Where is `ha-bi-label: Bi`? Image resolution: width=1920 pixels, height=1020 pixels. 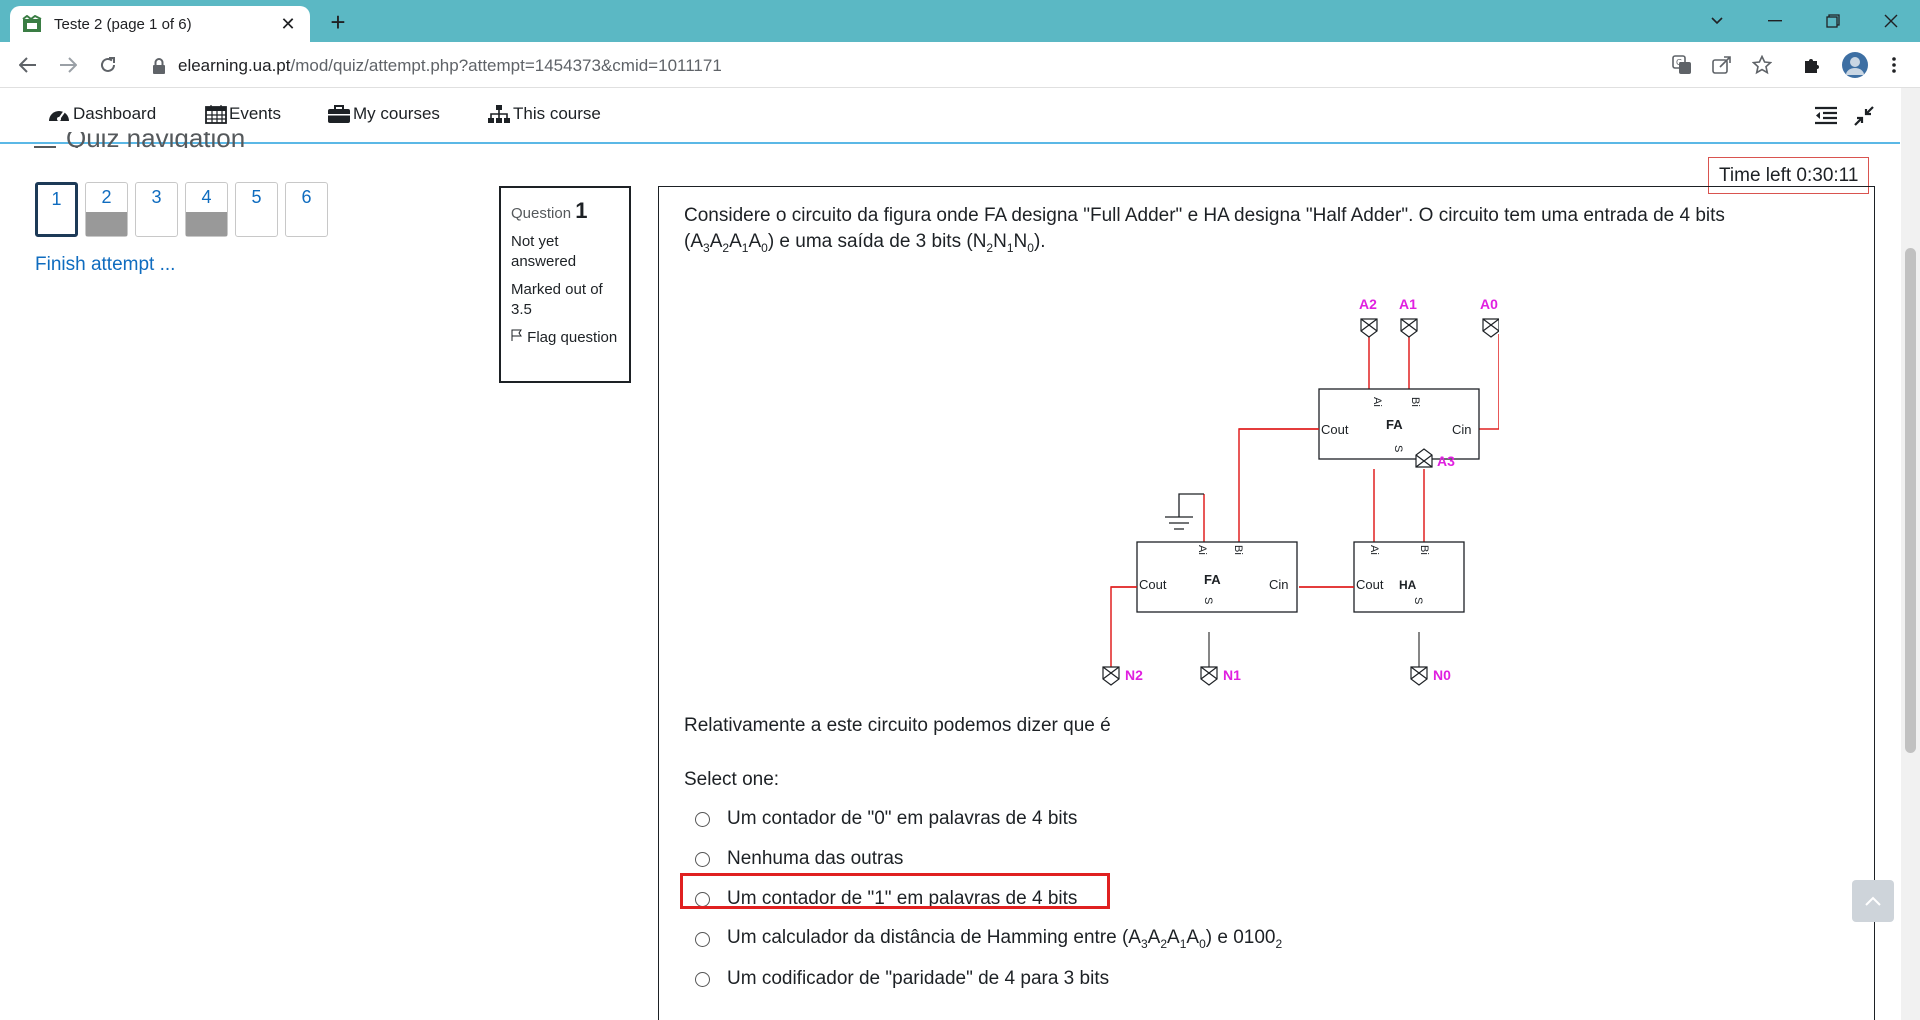
ha-bi-label: Bi is located at coordinates (1424, 550).